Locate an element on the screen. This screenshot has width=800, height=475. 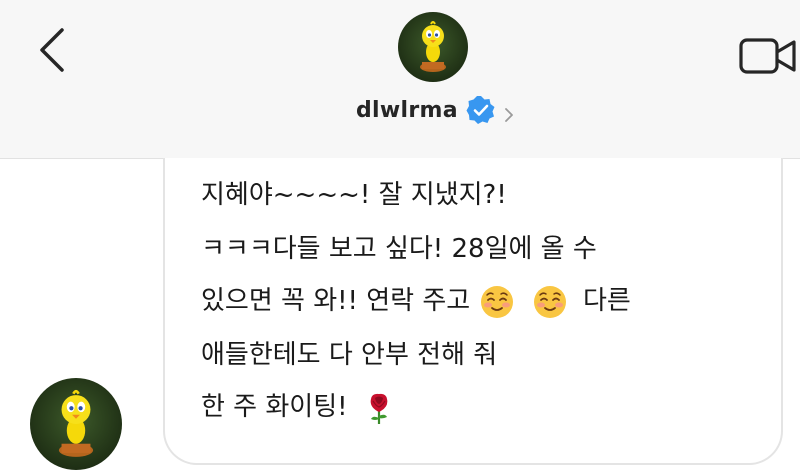
verified-badge-icon is located at coordinates (480, 110).